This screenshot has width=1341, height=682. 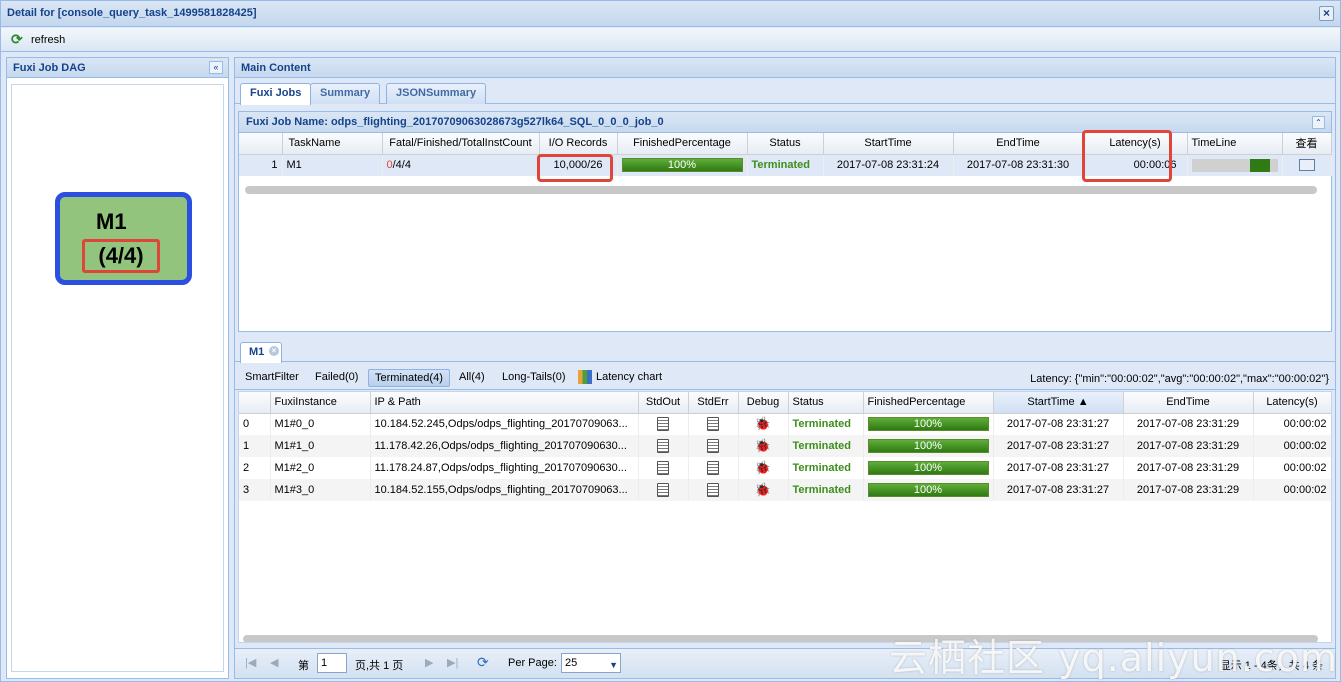 What do you see at coordinates (713, 403) in the screenshot?
I see `col-stderr: StdErr` at bounding box center [713, 403].